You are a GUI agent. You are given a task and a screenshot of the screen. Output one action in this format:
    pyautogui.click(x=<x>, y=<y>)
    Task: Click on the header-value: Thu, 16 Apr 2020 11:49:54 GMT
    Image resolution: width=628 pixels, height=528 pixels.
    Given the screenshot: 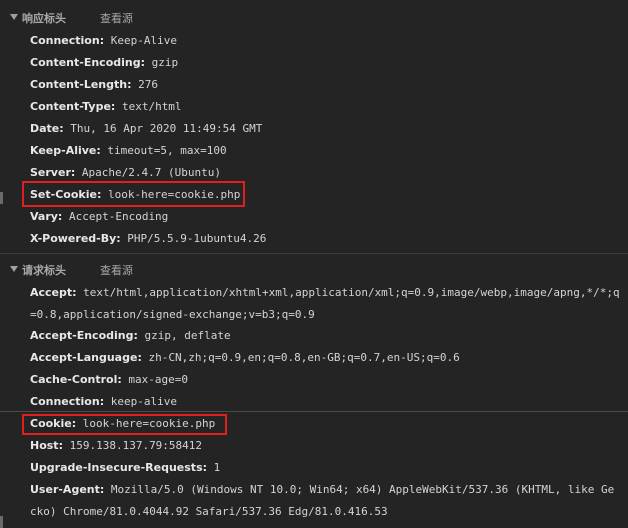 What is the action you would take?
    pyautogui.click(x=166, y=128)
    